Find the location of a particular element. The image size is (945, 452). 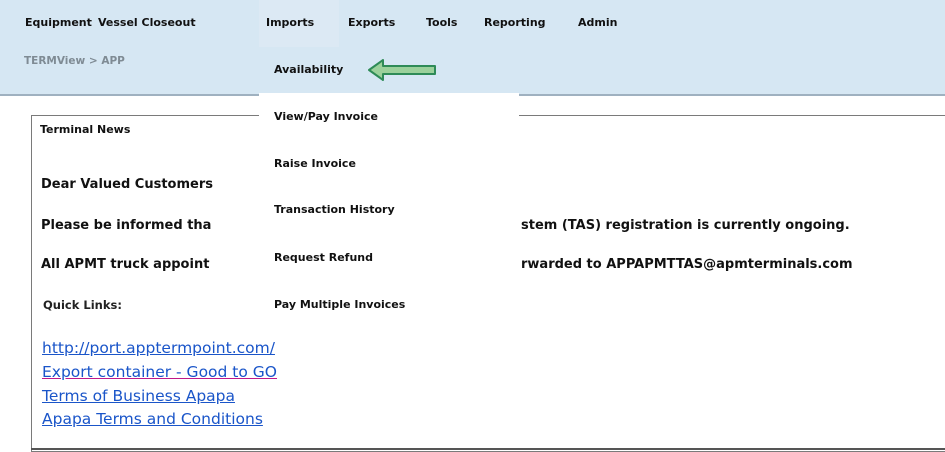

menu-vessel-closeout: Vessel Closeout is located at coordinates (147, 23).